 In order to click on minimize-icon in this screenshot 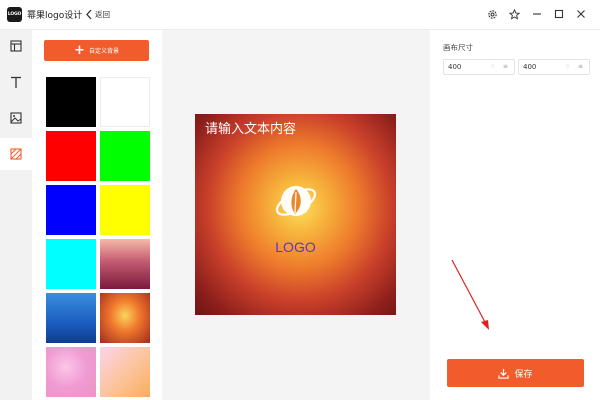, I will do `click(537, 14)`.